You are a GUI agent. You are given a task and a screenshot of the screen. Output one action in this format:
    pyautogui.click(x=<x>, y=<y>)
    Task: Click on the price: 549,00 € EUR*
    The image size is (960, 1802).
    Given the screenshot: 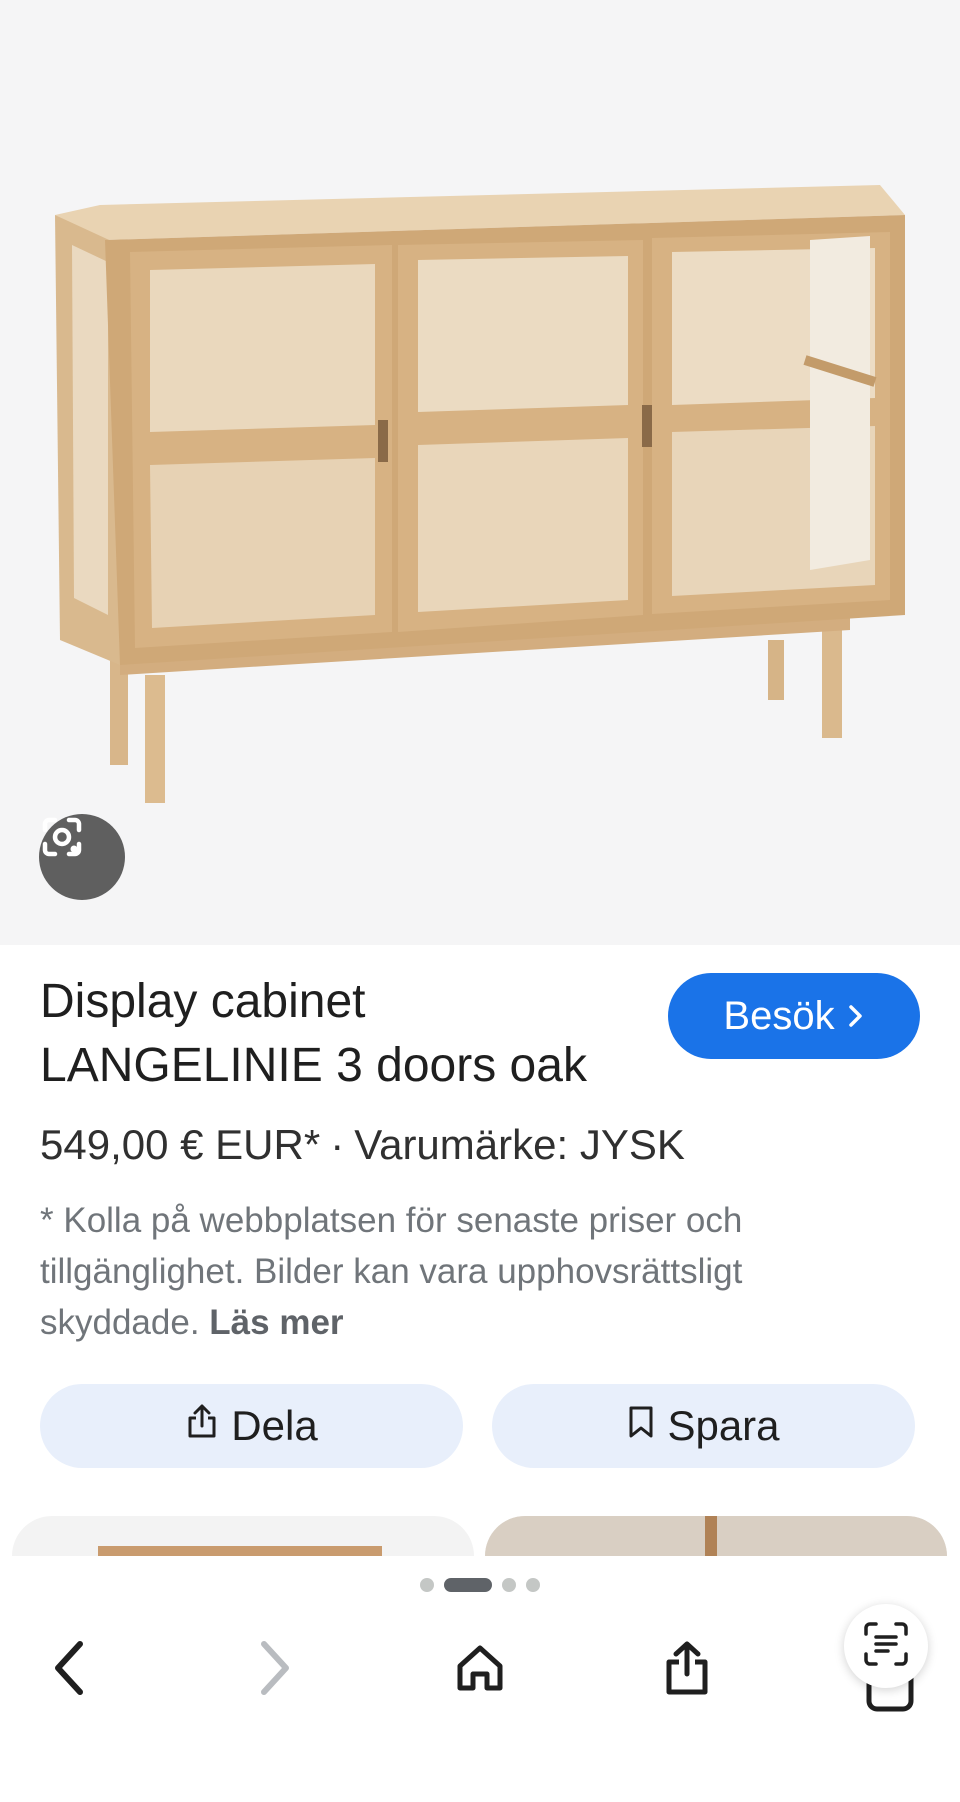 What is the action you would take?
    pyautogui.click(x=180, y=1144)
    